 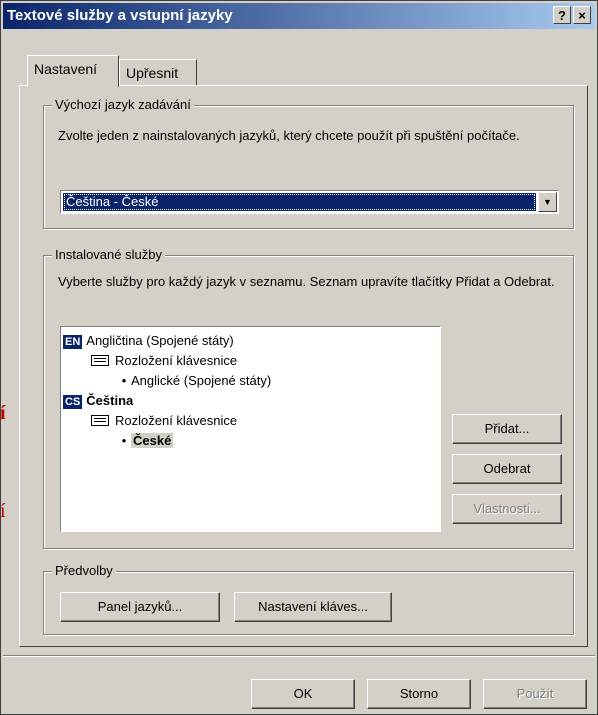 I want to click on chevron-down-icon: ▼, so click(x=547, y=202).